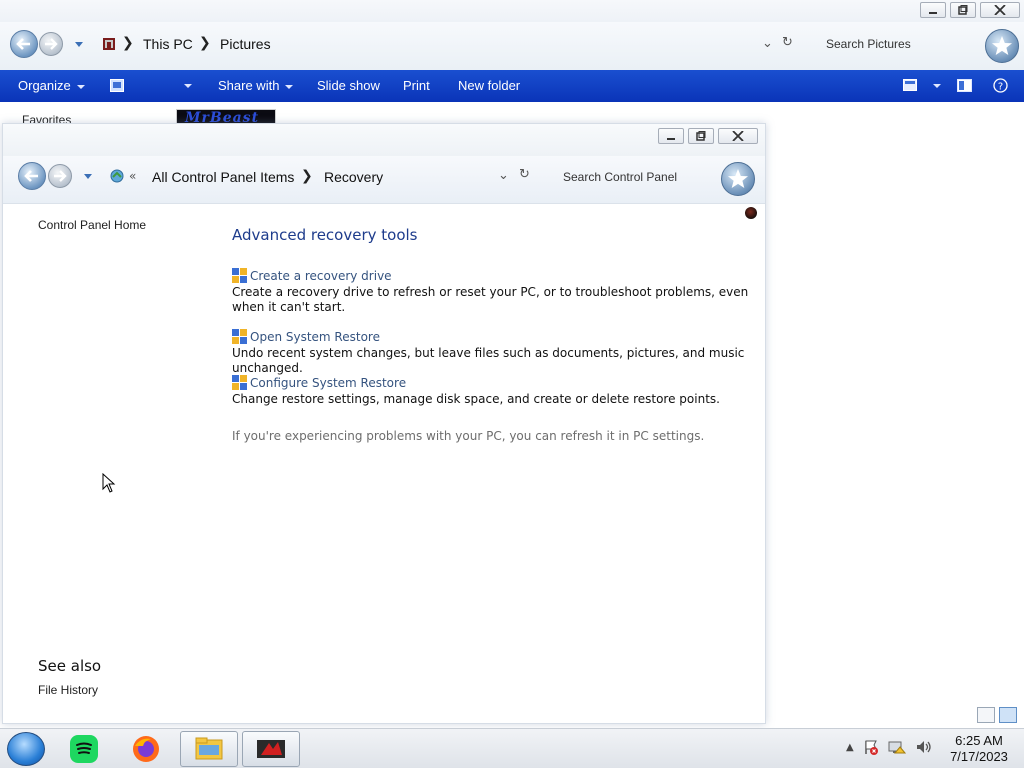  What do you see at coordinates (328, 382) in the screenshot?
I see `configure-system-restore-label: Configure System Restore` at bounding box center [328, 382].